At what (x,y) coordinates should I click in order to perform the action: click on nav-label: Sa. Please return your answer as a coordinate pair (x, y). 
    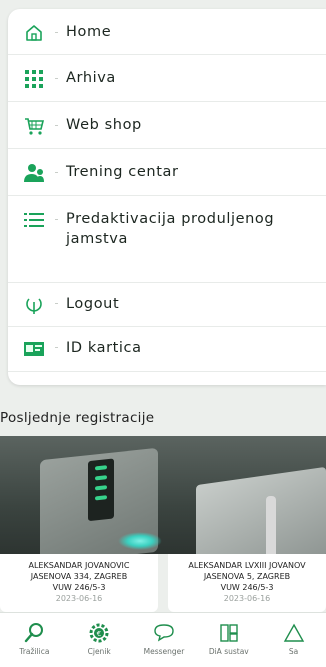
    Looking at the image, I should click on (293, 651).